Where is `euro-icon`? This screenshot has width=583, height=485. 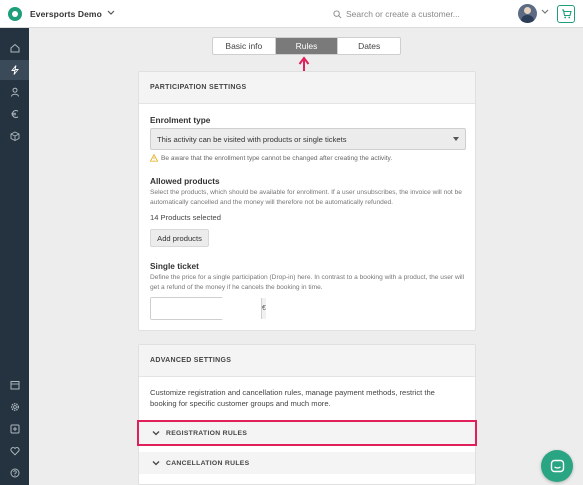
euro-icon is located at coordinates (14, 114).